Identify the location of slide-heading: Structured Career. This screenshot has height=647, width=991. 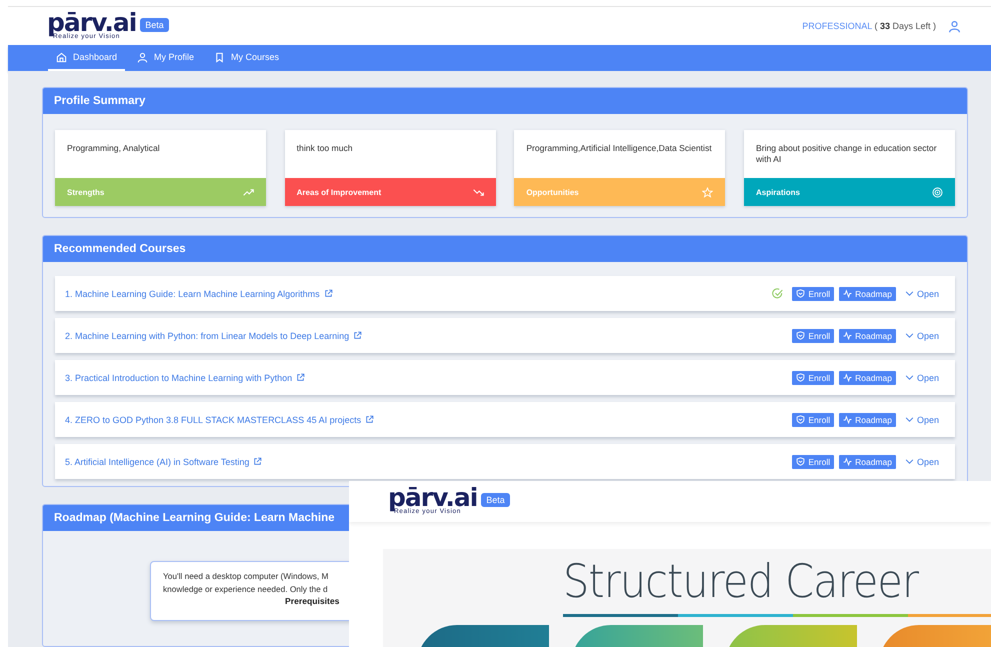
(740, 581).